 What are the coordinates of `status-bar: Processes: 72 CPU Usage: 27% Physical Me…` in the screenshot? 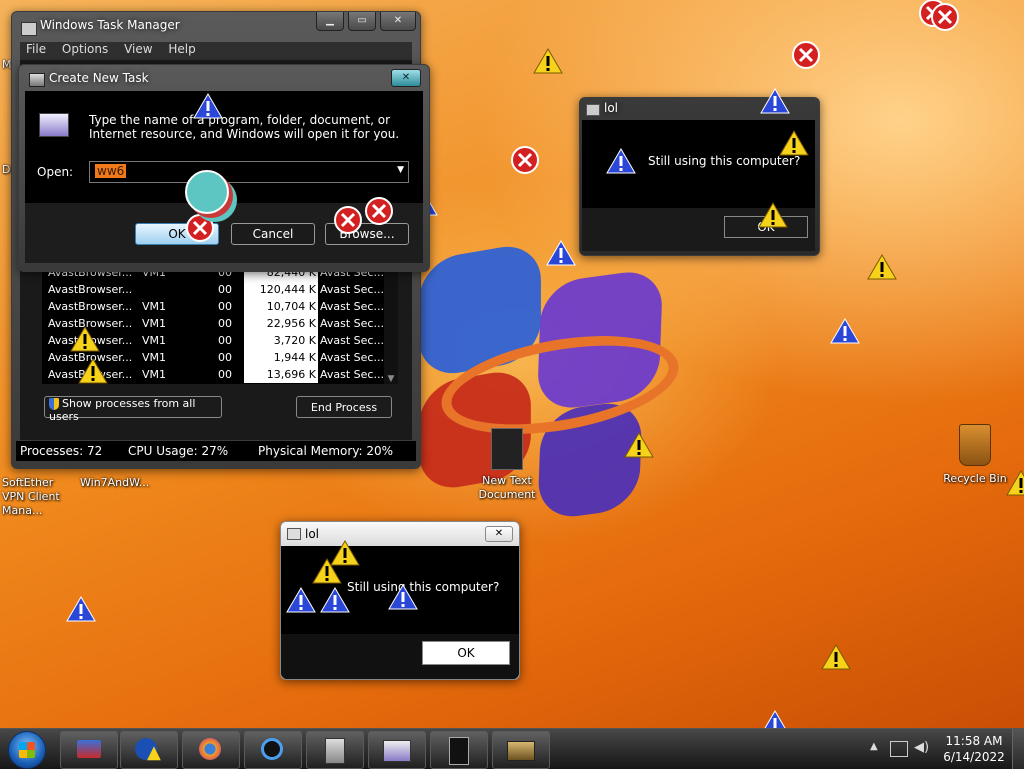 It's located at (216, 451).